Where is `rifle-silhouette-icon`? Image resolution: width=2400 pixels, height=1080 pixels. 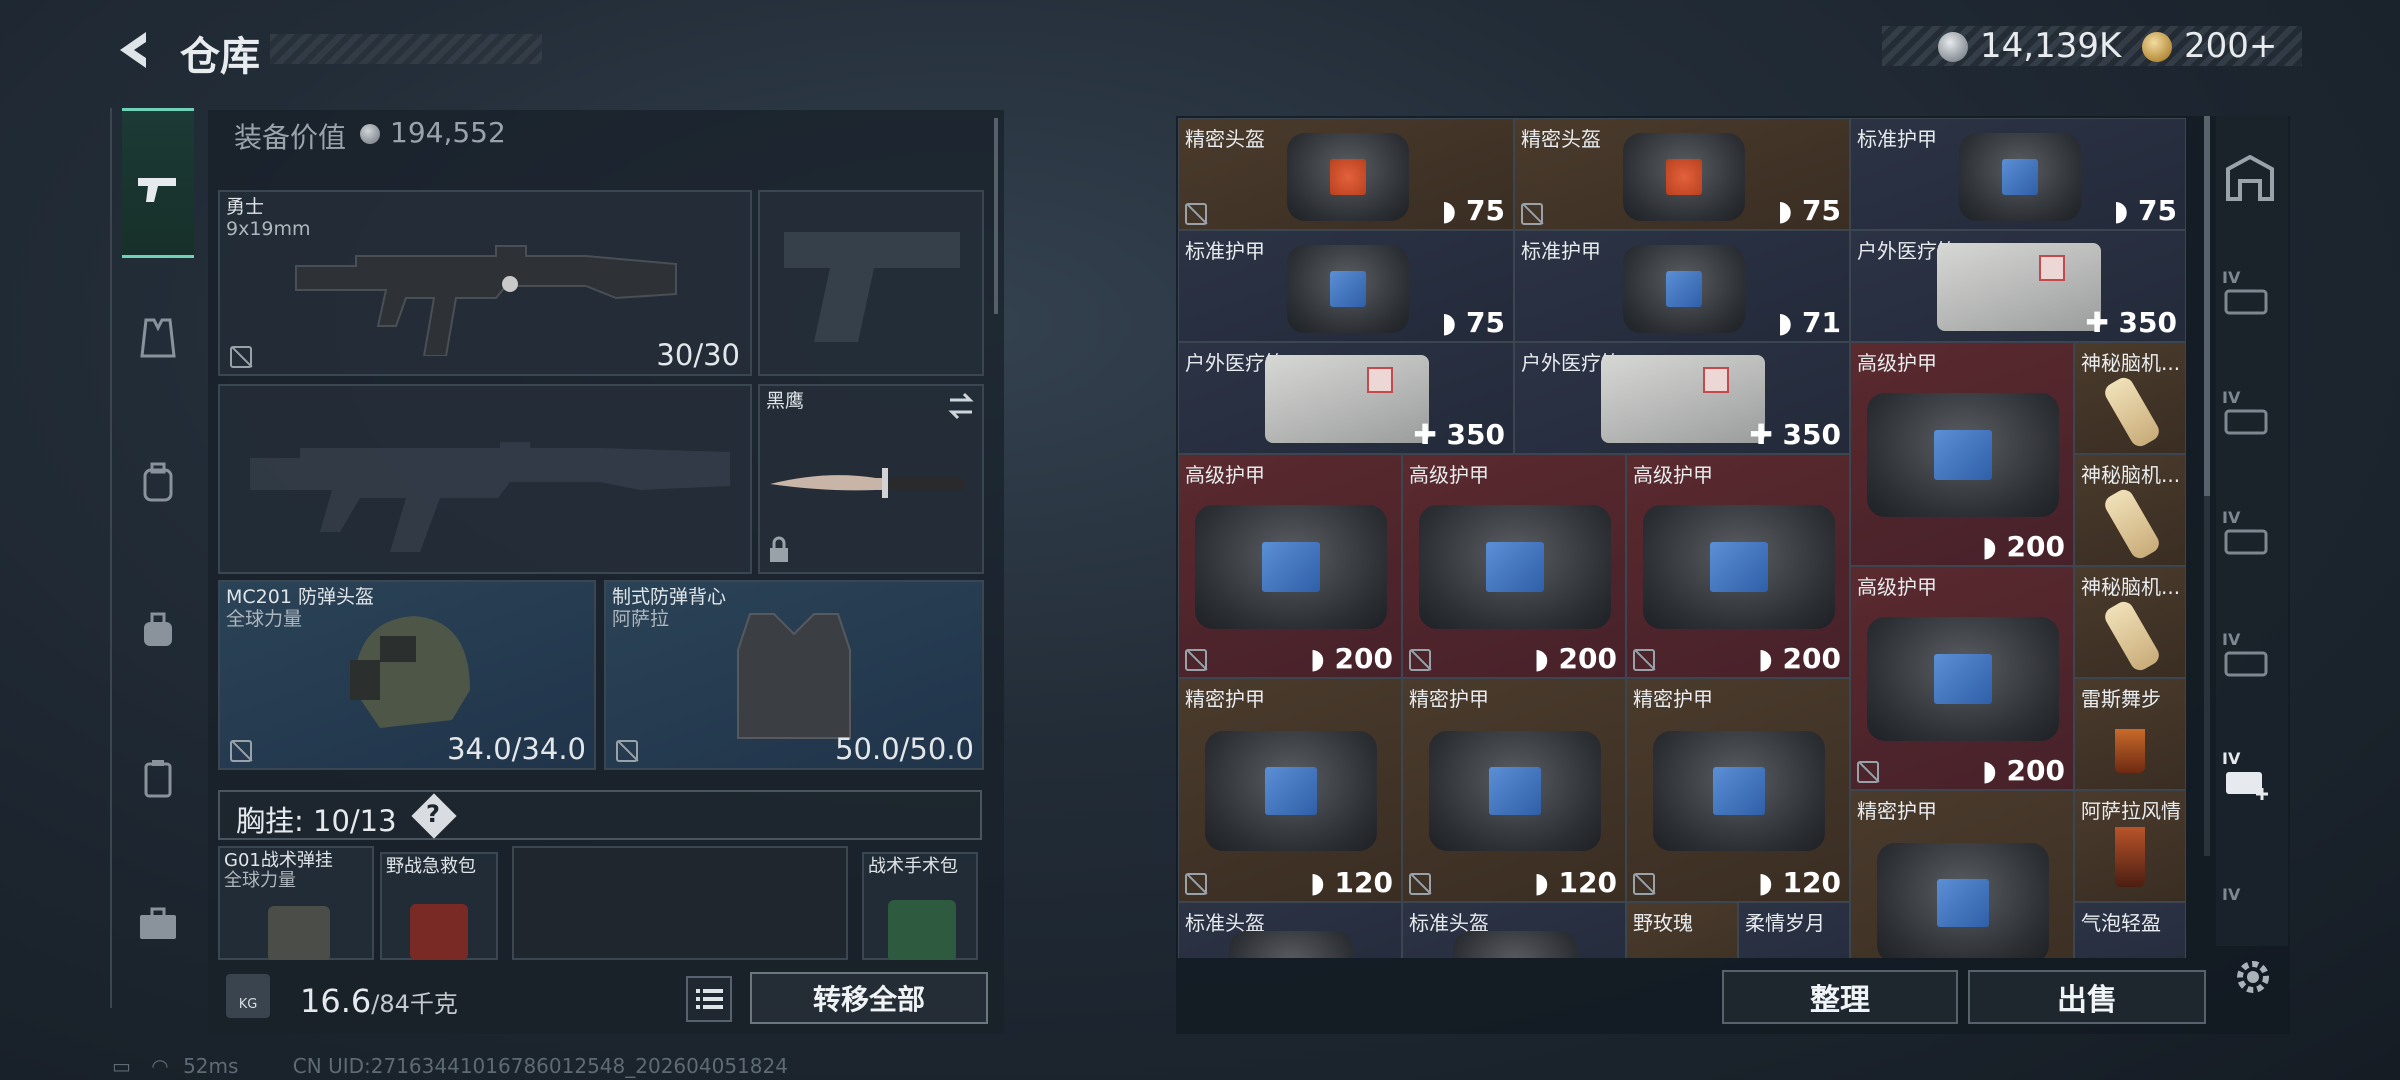 rifle-silhouette-icon is located at coordinates (490, 497).